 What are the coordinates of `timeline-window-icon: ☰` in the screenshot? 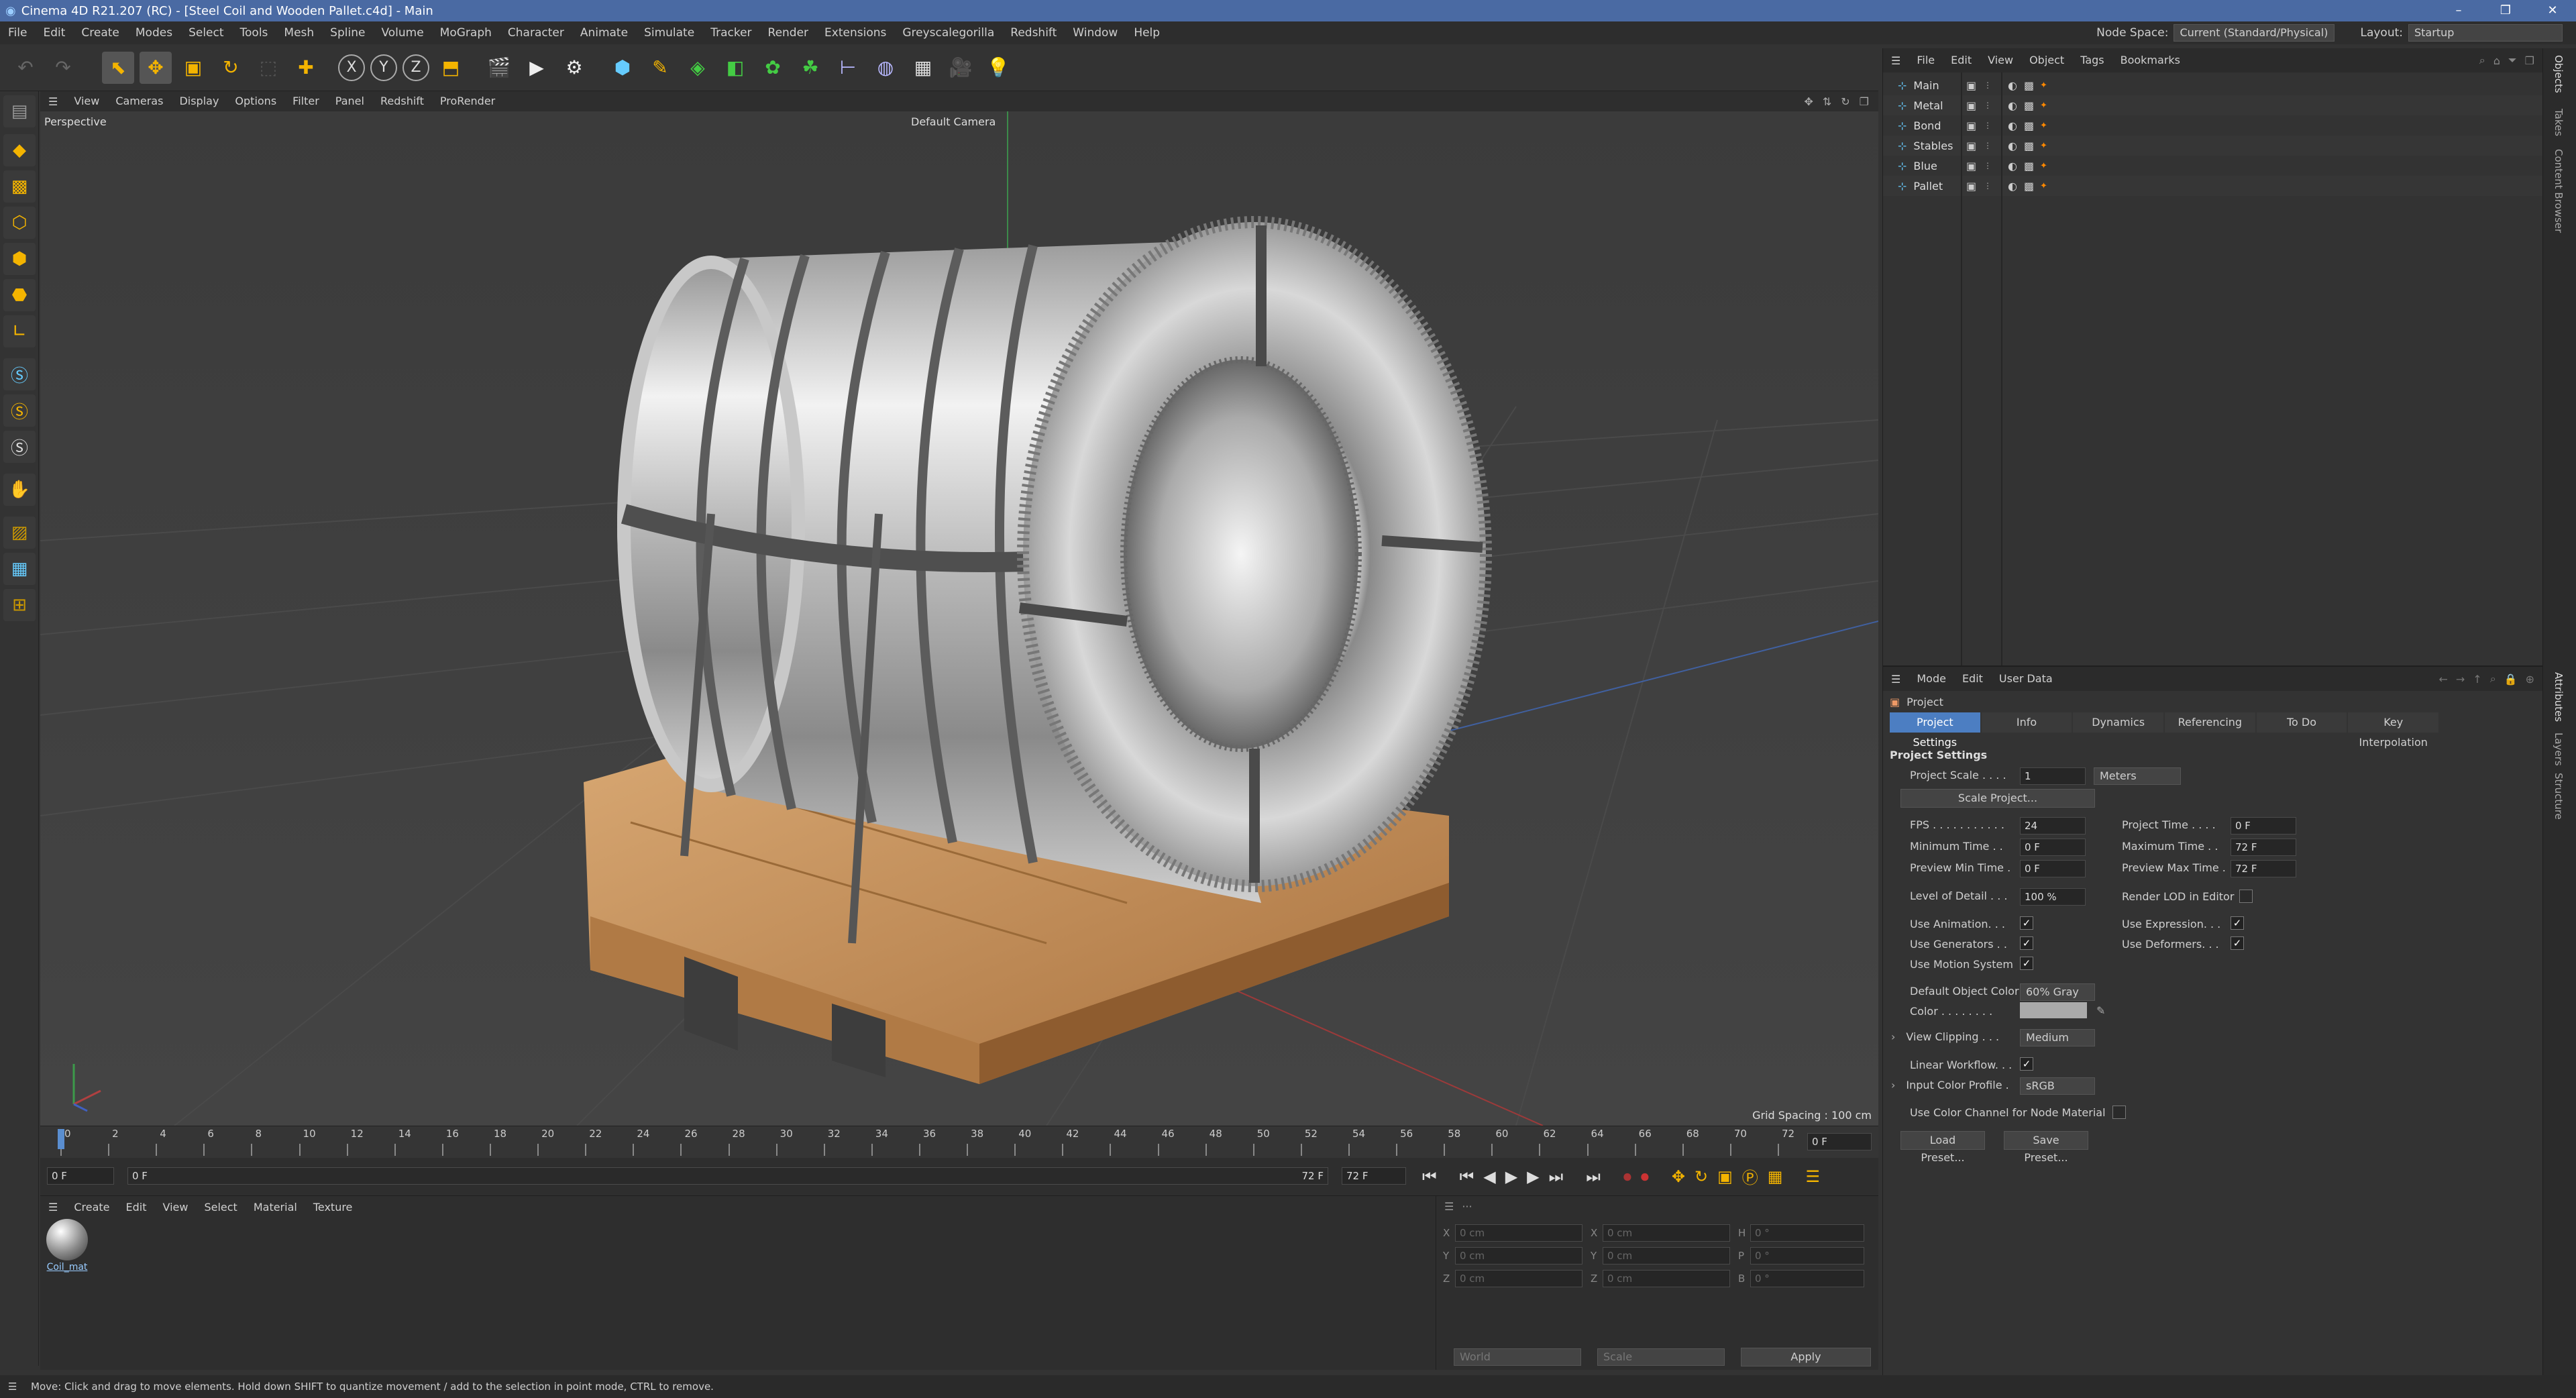 It's located at (1812, 1176).